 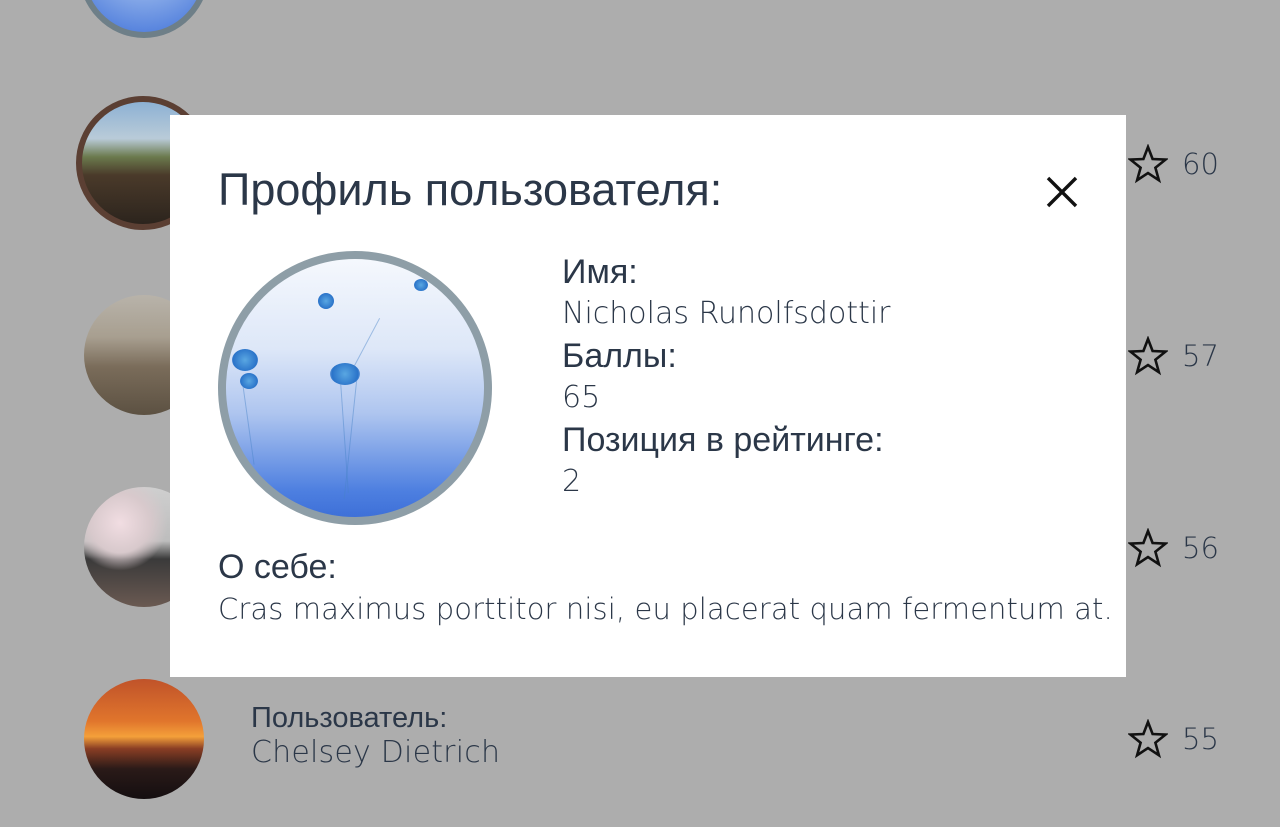 I want to click on close-button, so click(x=1062, y=192).